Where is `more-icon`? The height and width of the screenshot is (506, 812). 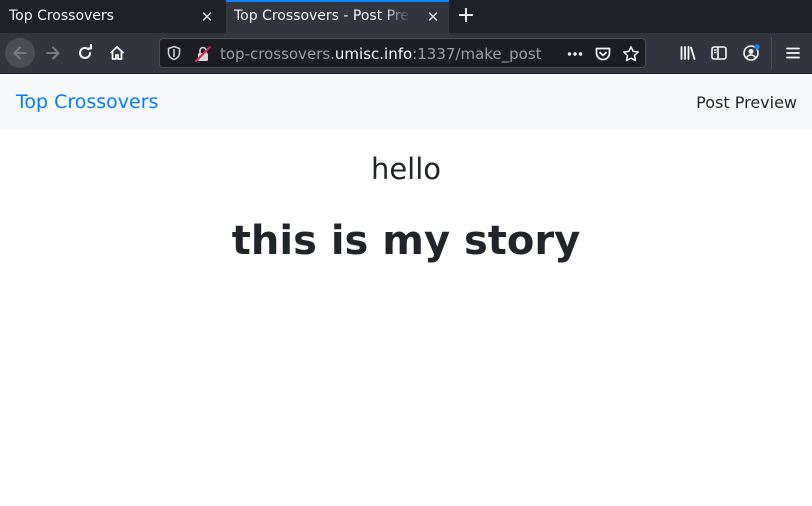
more-icon is located at coordinates (575, 54).